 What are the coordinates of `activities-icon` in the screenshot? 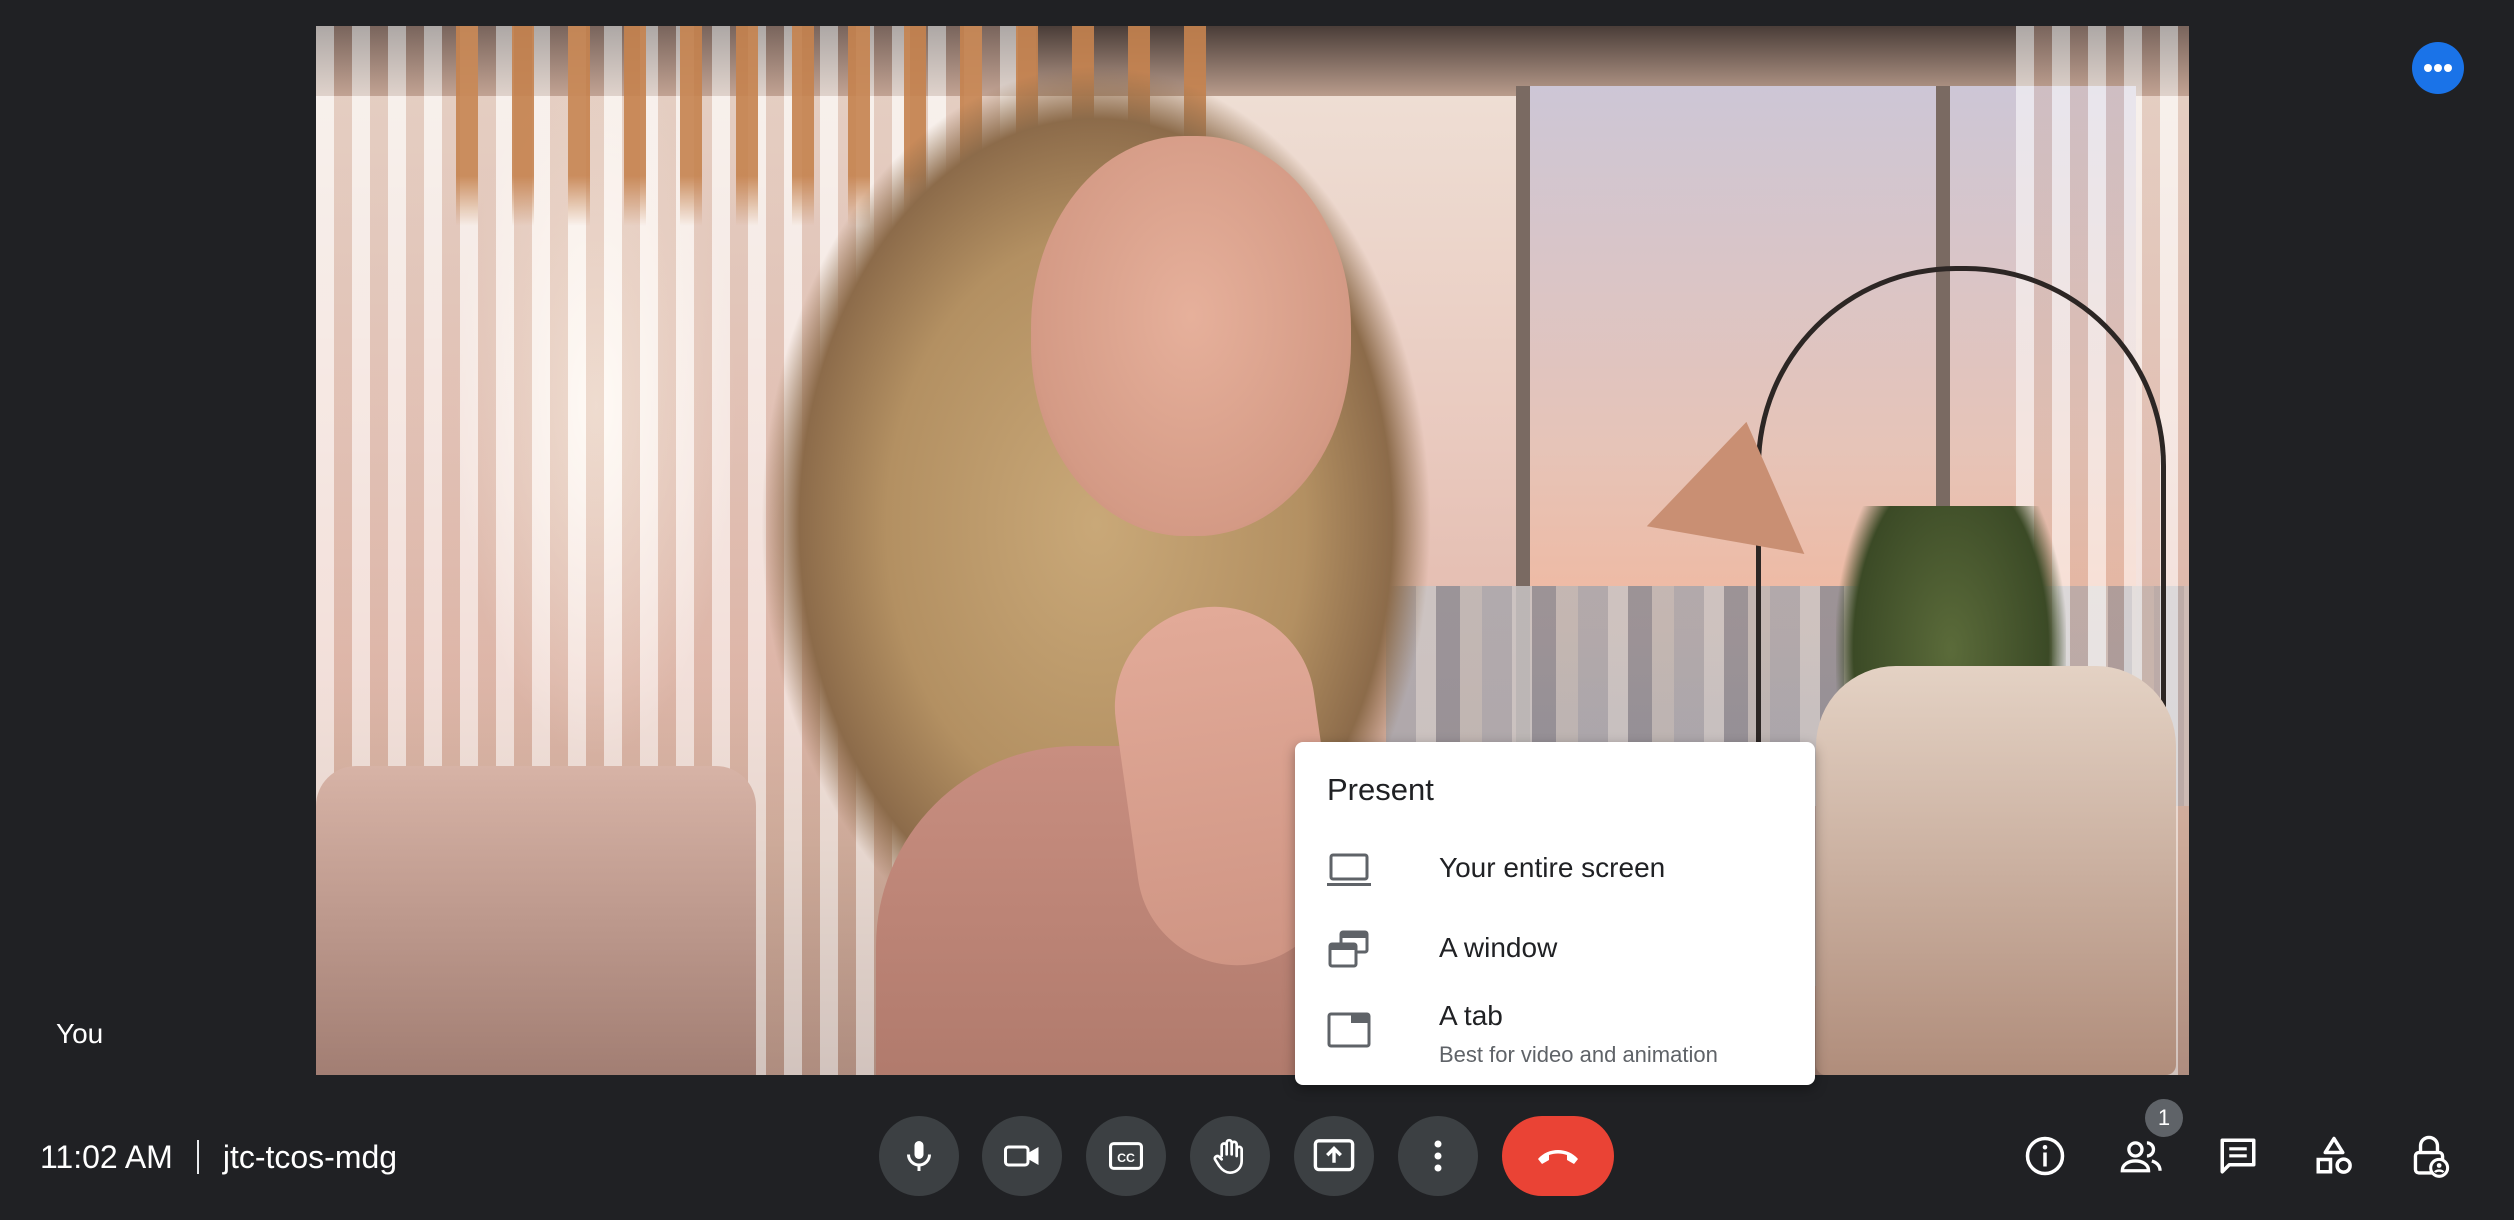 It's located at (2334, 1155).